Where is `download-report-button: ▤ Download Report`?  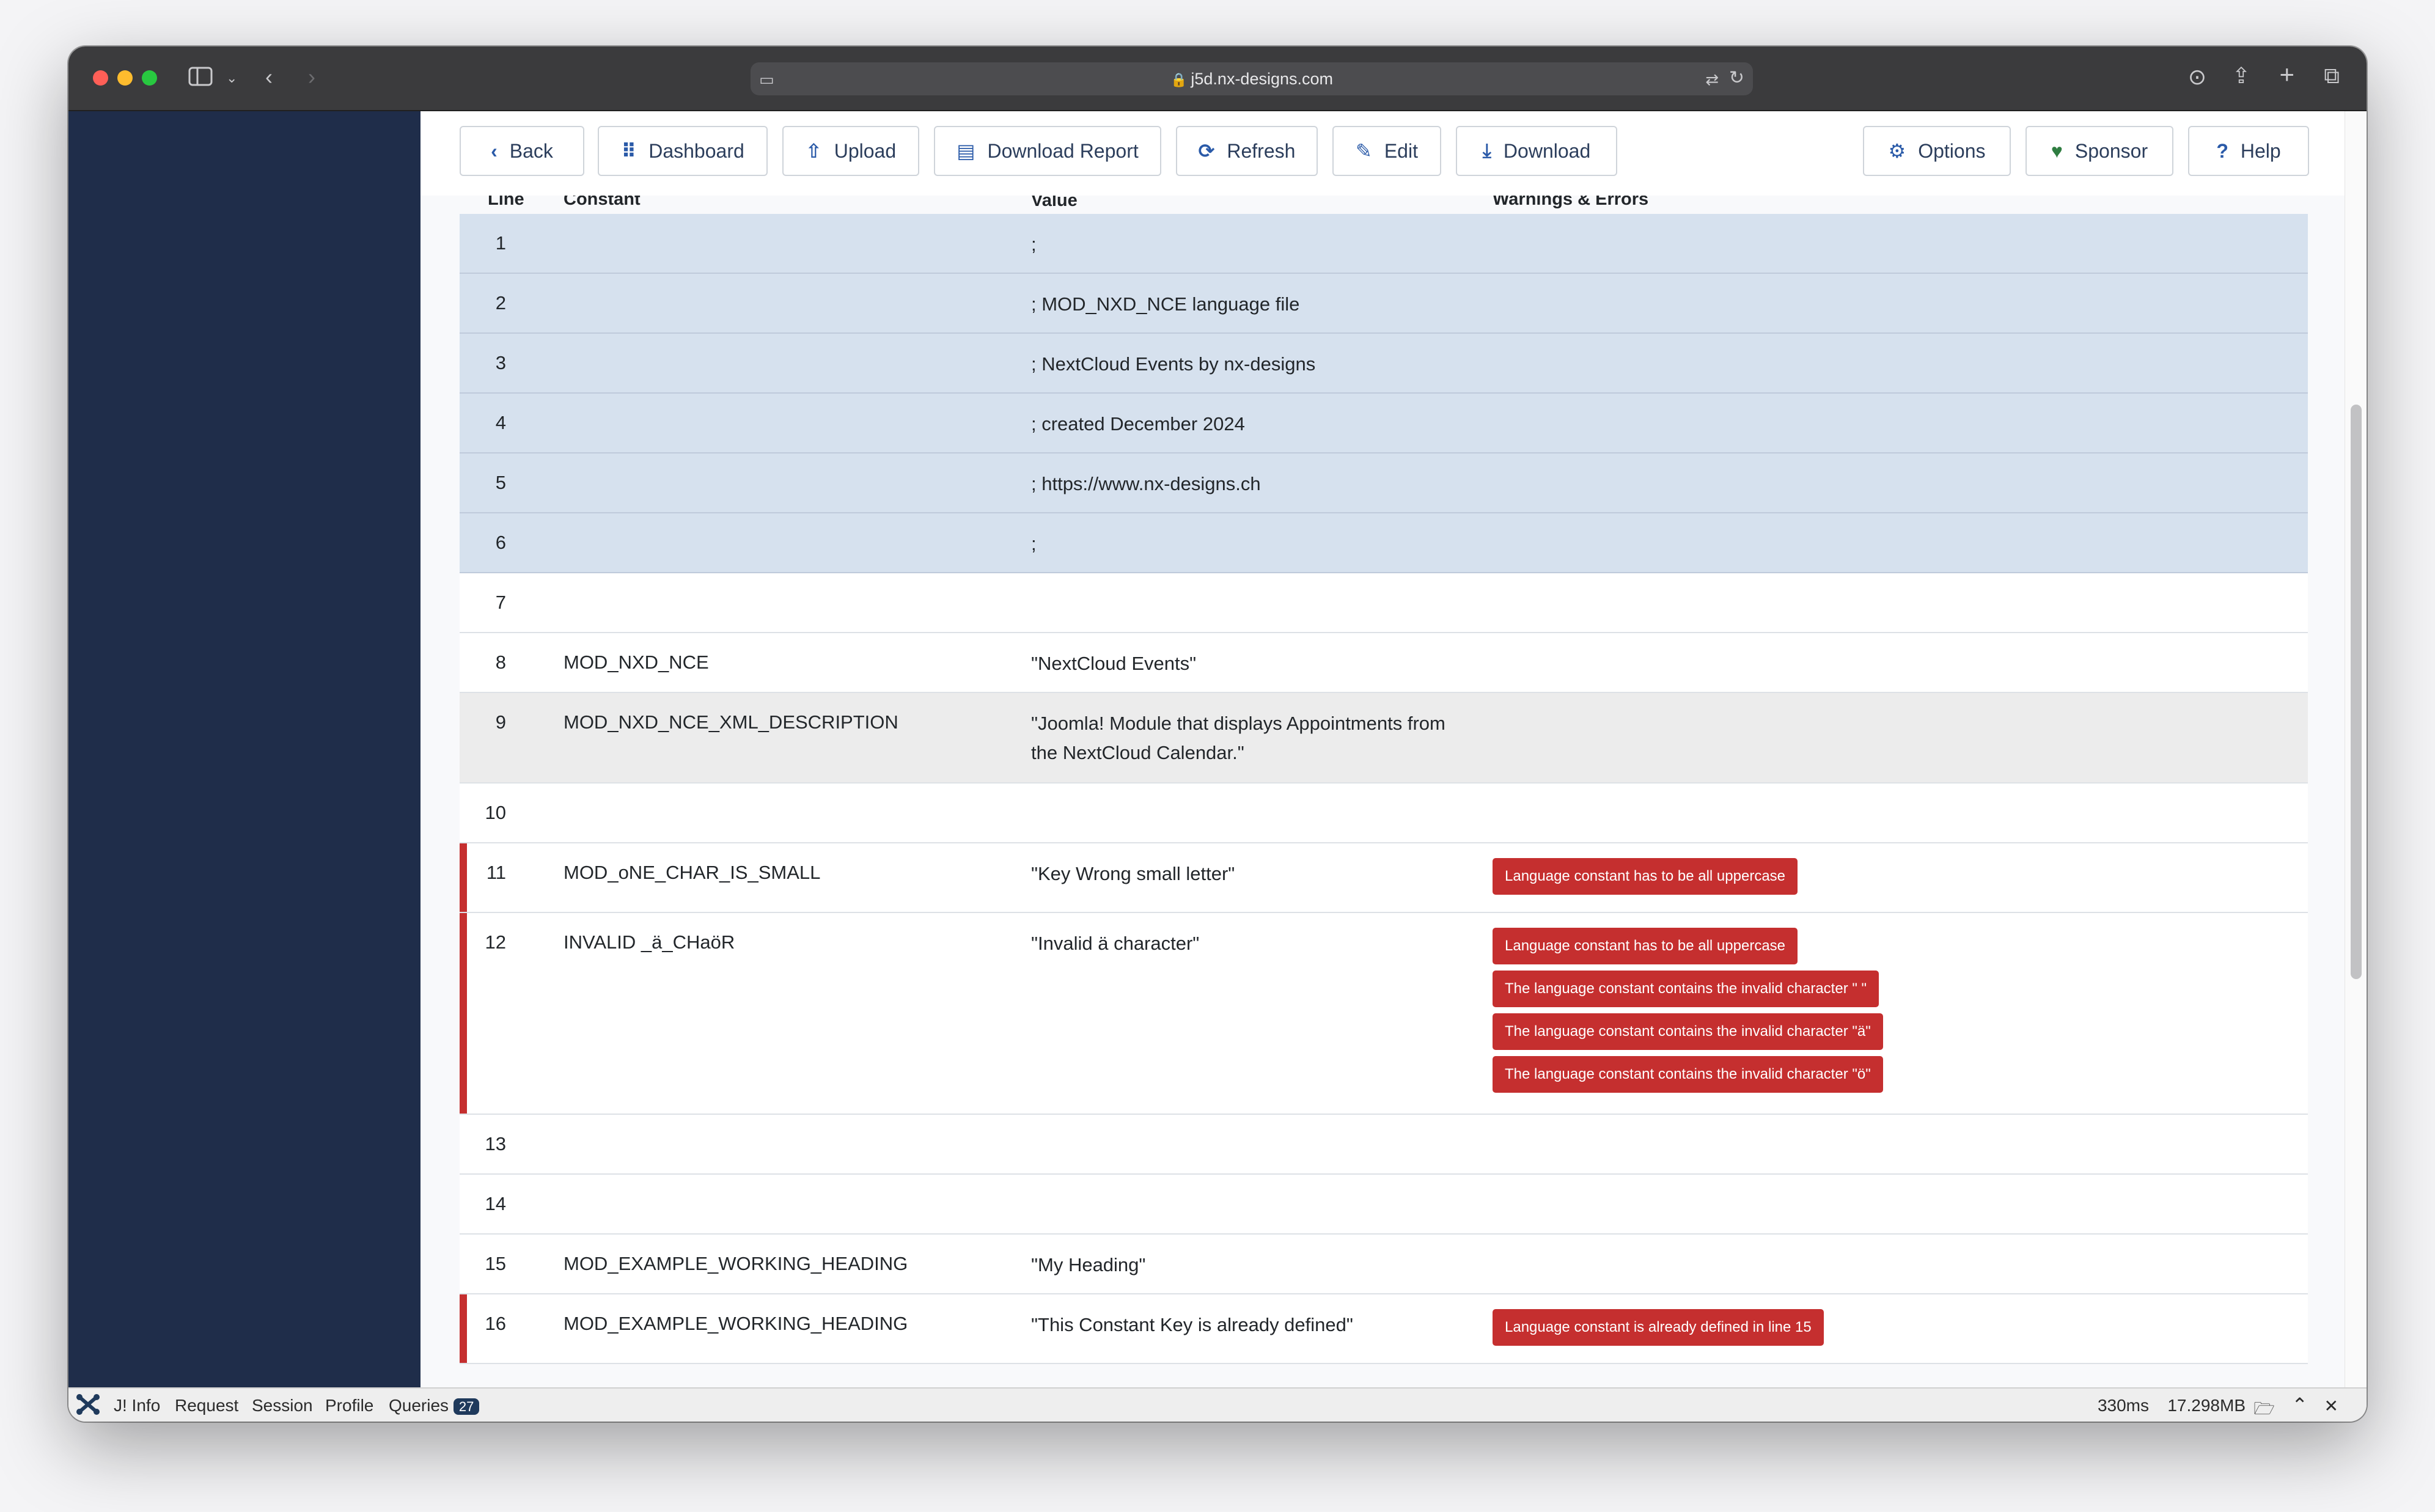 download-report-button: ▤ Download Report is located at coordinates (1047, 151).